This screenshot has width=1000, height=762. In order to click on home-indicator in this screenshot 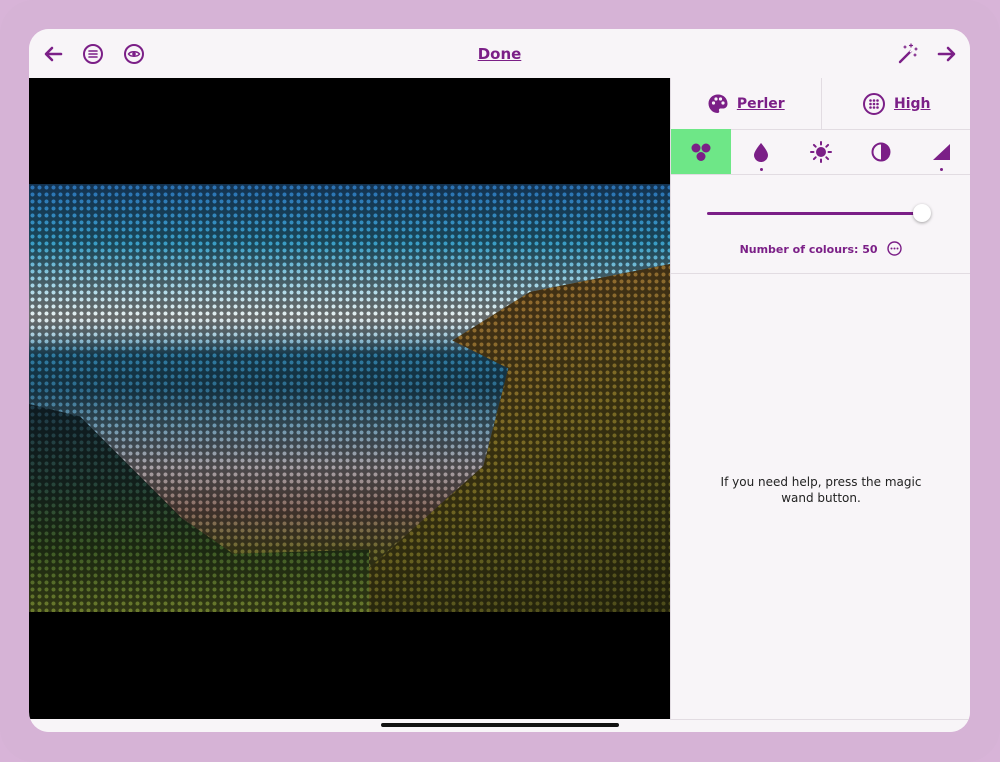, I will do `click(500, 725)`.